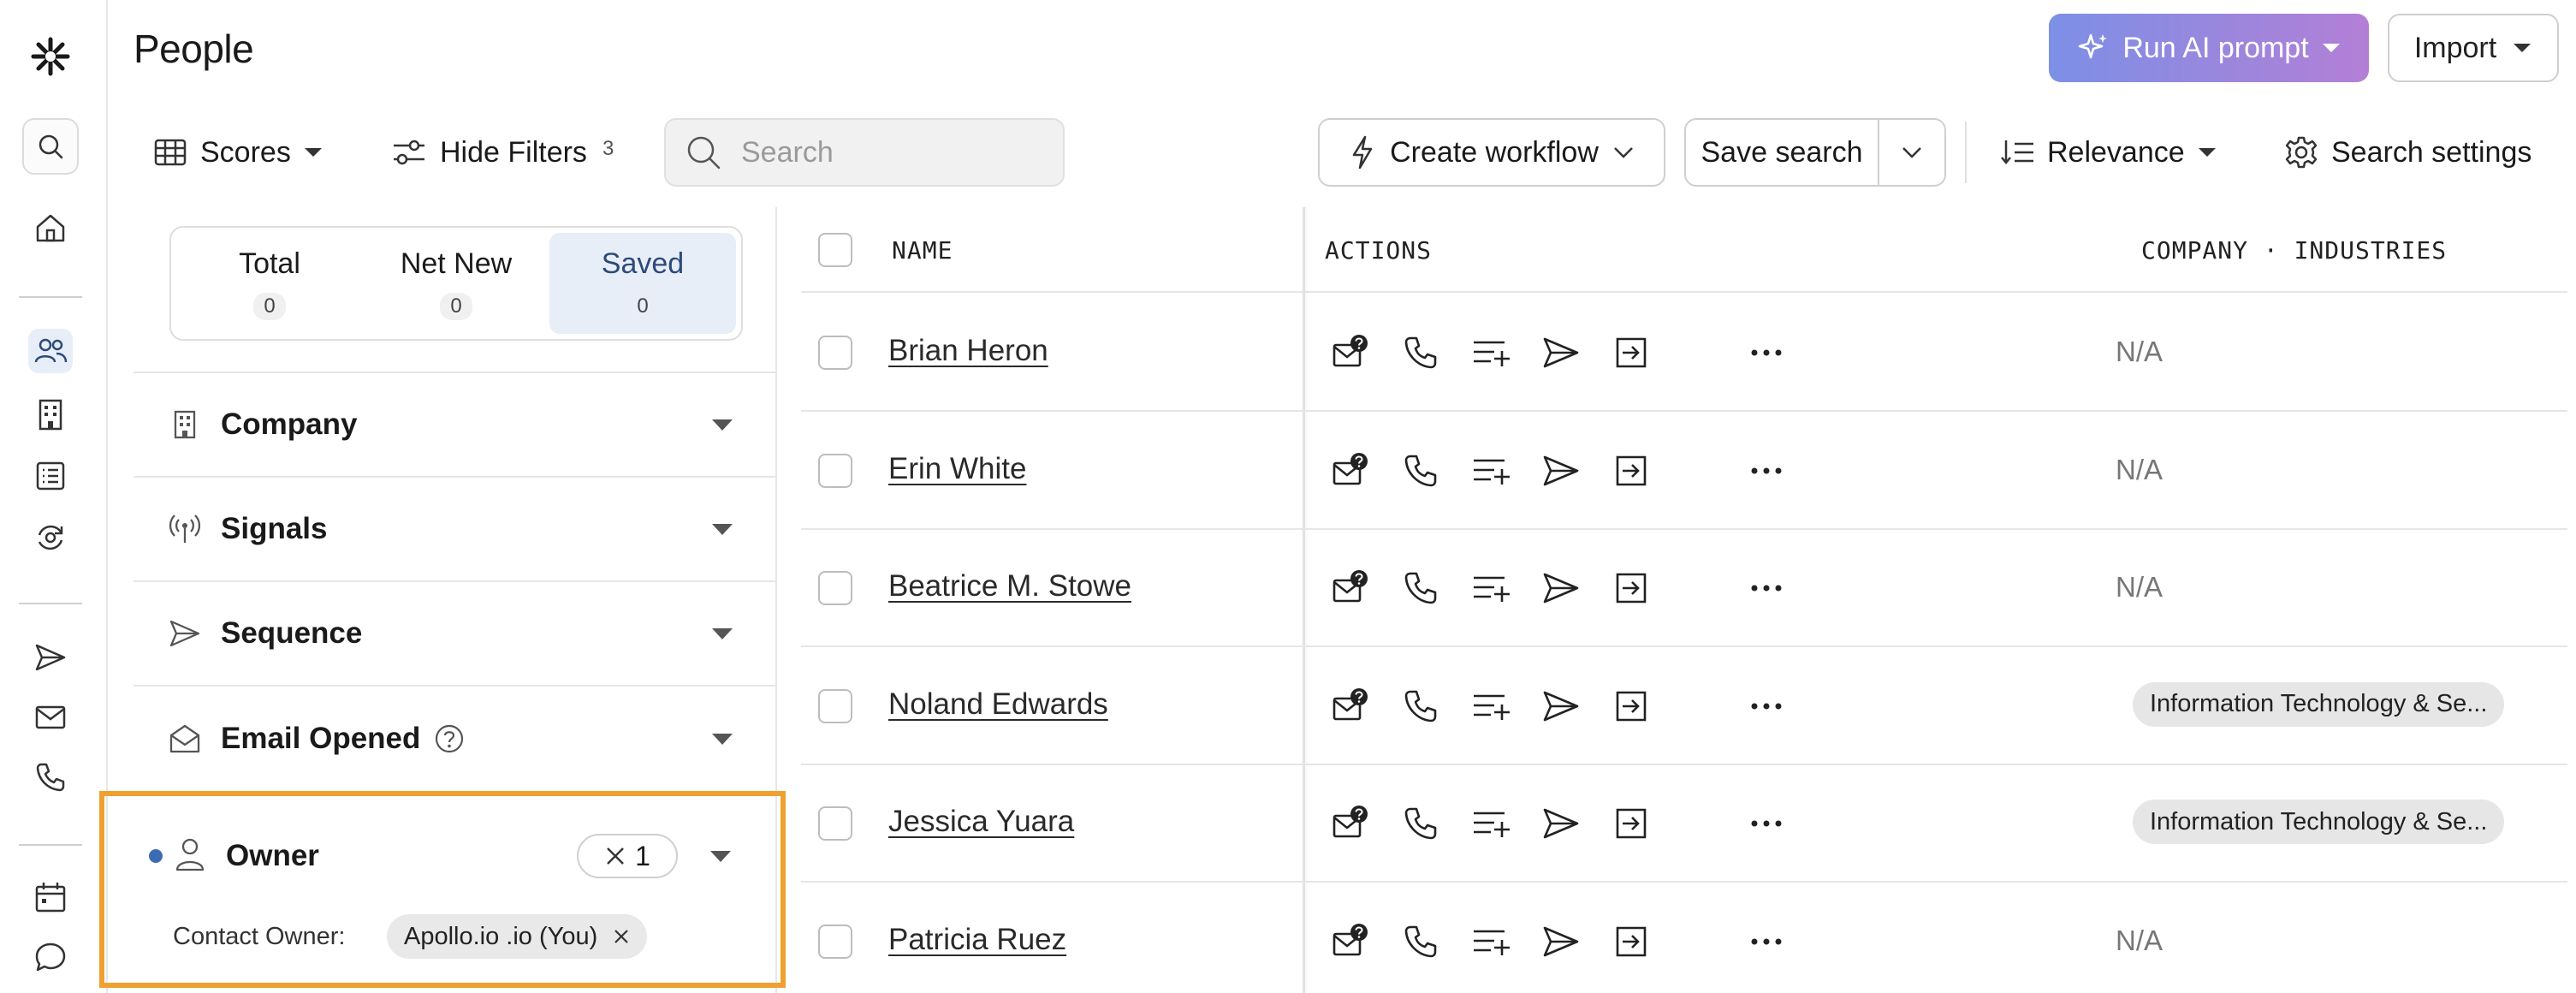 This screenshot has height=993, width=2576. Describe the element at coordinates (981, 822) in the screenshot. I see `person-name-link: Jessica Yuara` at that location.